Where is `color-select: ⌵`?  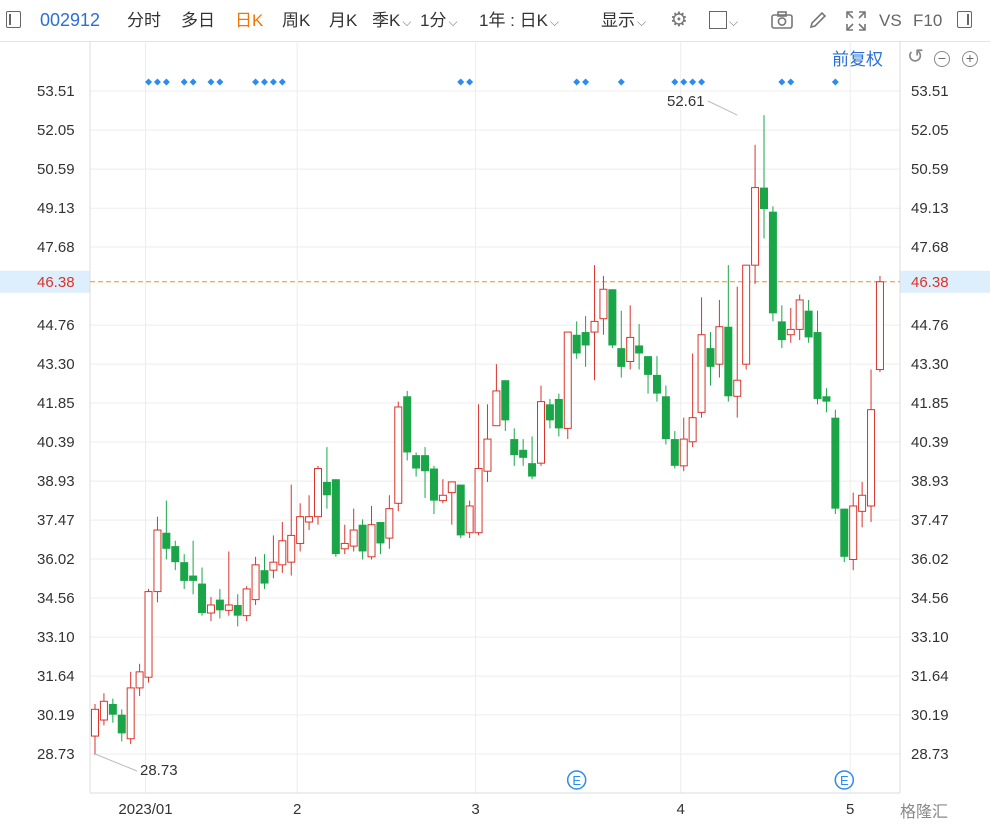
color-select: ⌵ is located at coordinates (723, 20).